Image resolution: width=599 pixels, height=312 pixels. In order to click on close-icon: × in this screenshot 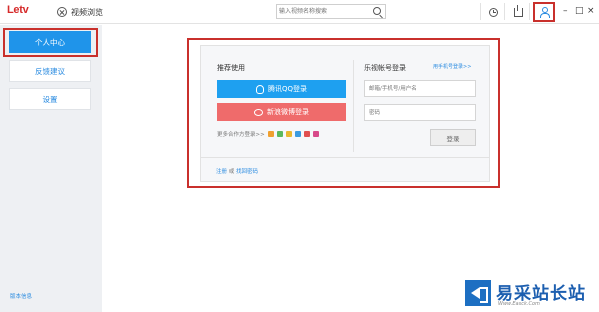, I will do `click(591, 11)`.